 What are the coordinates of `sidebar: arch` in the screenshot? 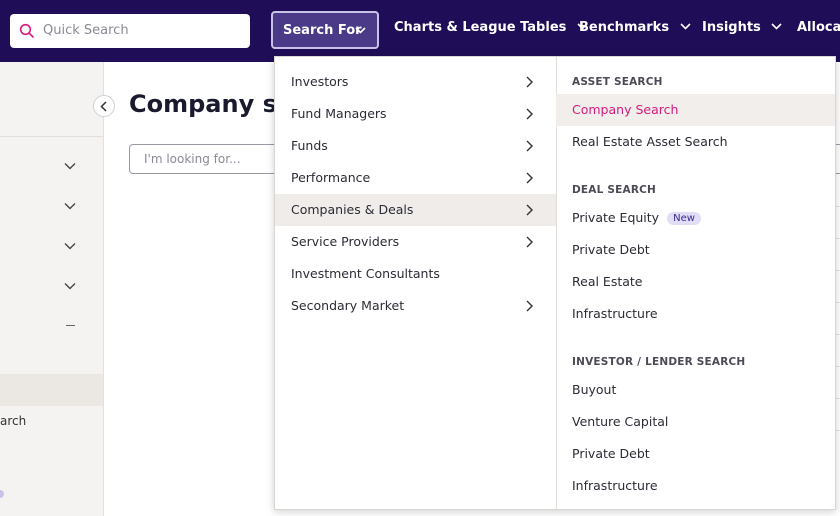 It's located at (52, 289).